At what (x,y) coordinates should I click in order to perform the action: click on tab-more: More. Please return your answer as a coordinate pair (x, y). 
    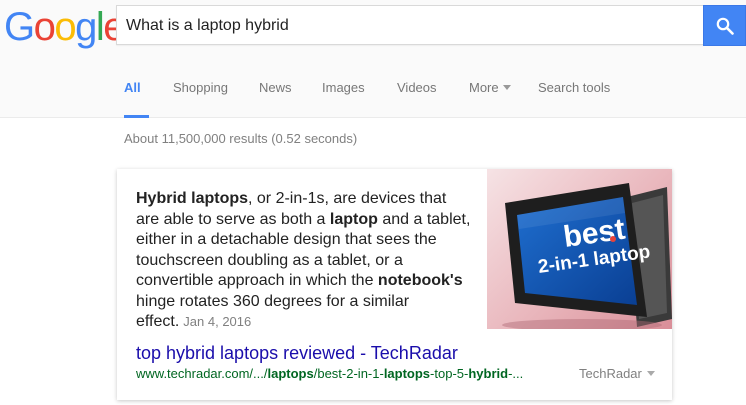
    Looking at the image, I should click on (490, 99).